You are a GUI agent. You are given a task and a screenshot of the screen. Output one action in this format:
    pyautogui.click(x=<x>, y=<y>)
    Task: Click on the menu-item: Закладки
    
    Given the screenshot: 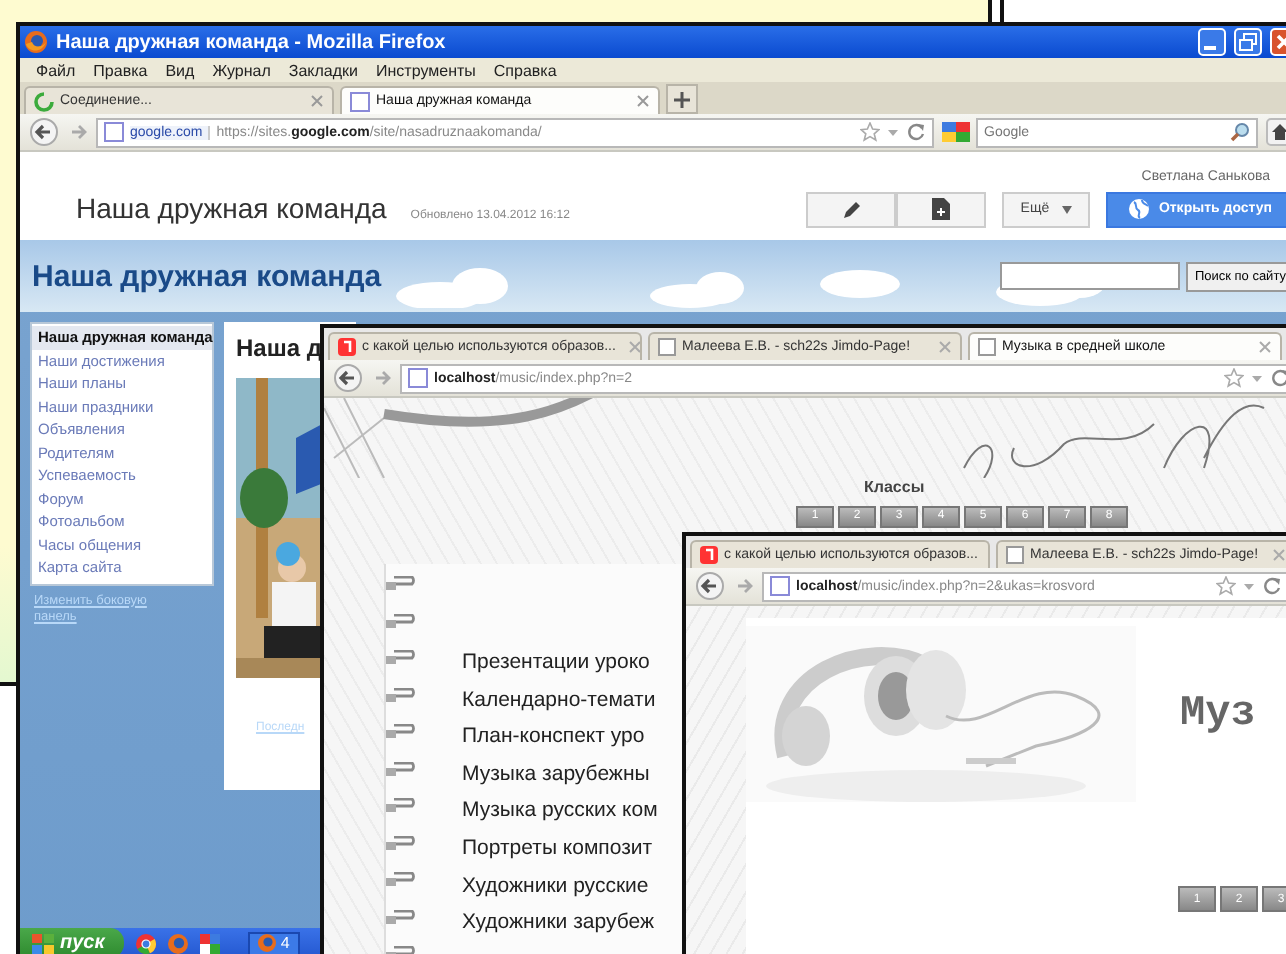 What is the action you would take?
    pyautogui.click(x=323, y=70)
    